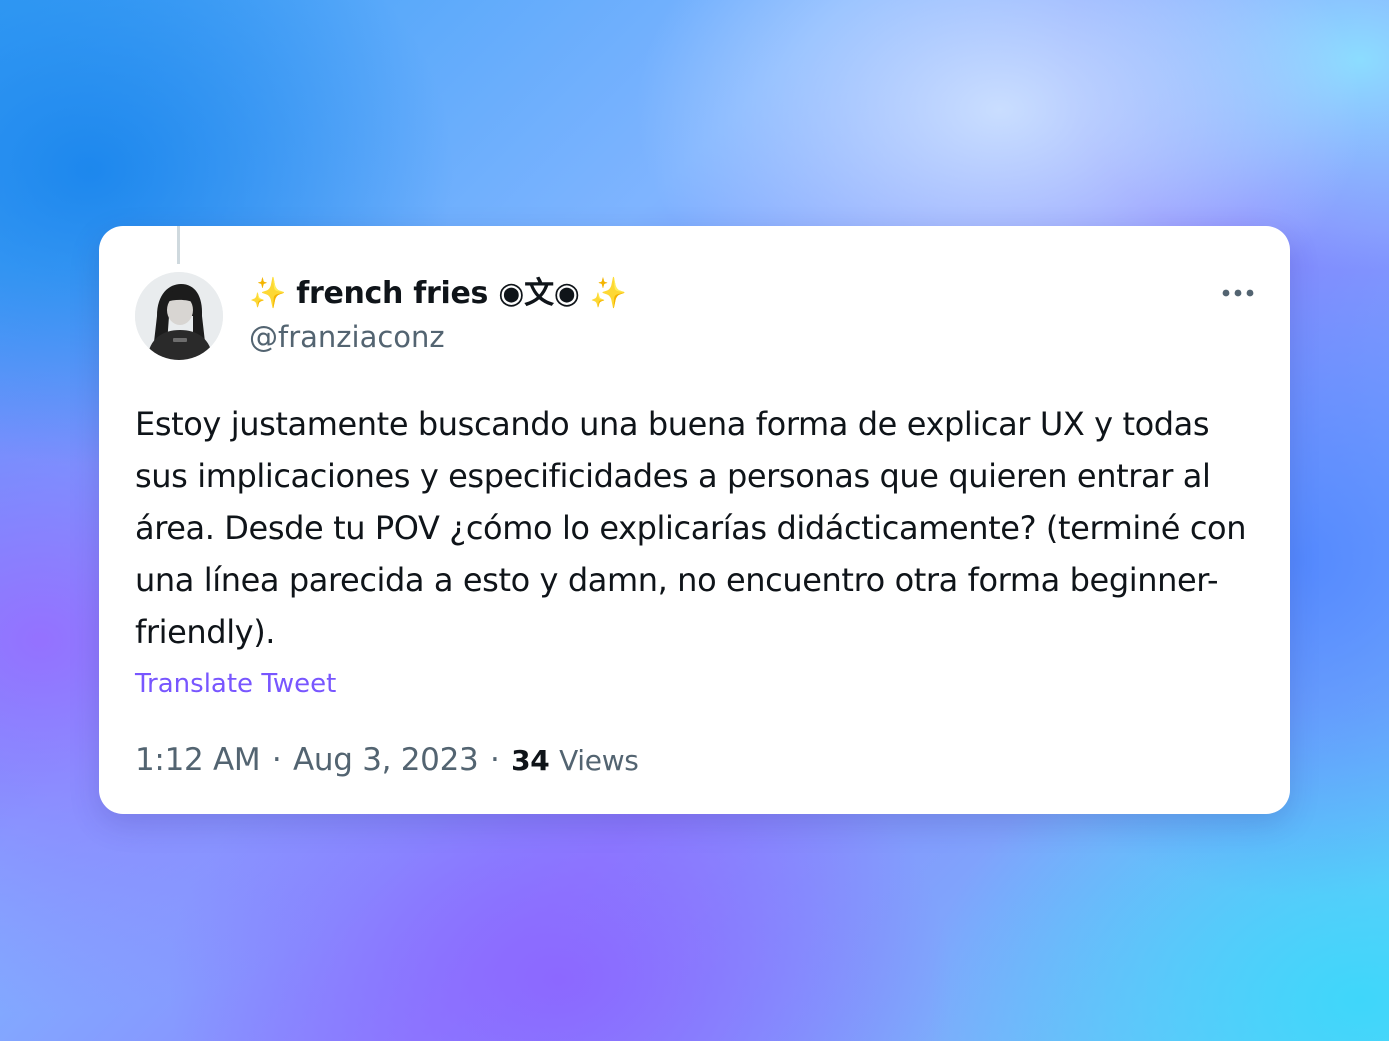 Image resolution: width=1389 pixels, height=1041 pixels. What do you see at coordinates (599, 760) in the screenshot?
I see `views-label: Views` at bounding box center [599, 760].